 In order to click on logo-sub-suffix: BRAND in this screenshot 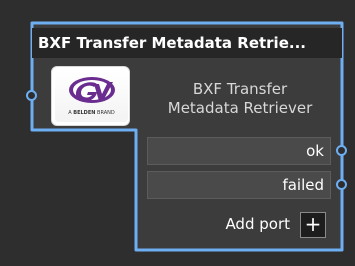, I will do `click(105, 113)`.